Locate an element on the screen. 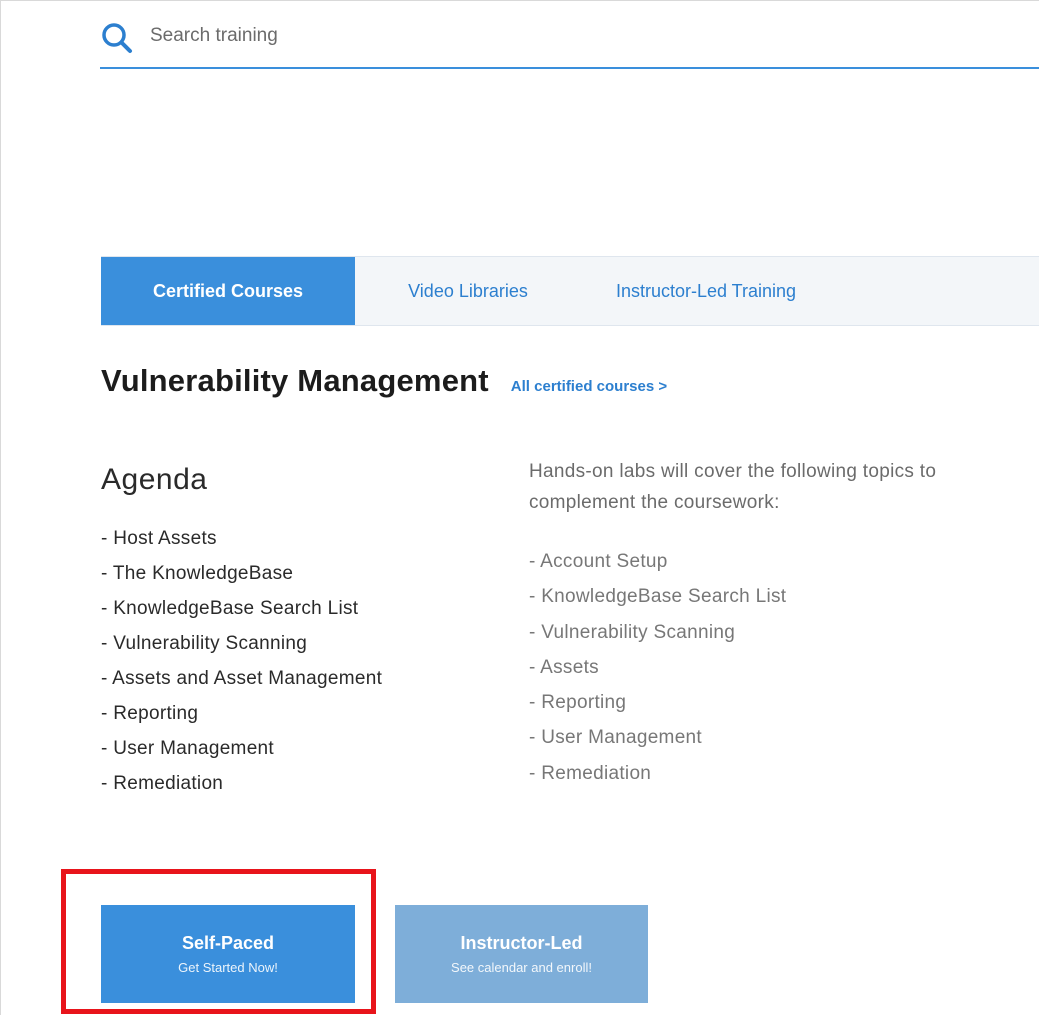  self-paced-title: Self-Paced is located at coordinates (228, 943).